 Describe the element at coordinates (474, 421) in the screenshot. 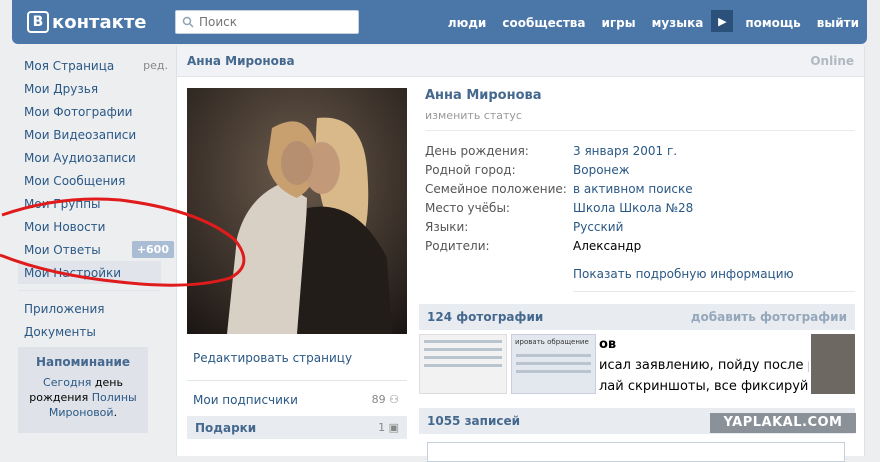

I see `posts-title: 1055 записей` at that location.